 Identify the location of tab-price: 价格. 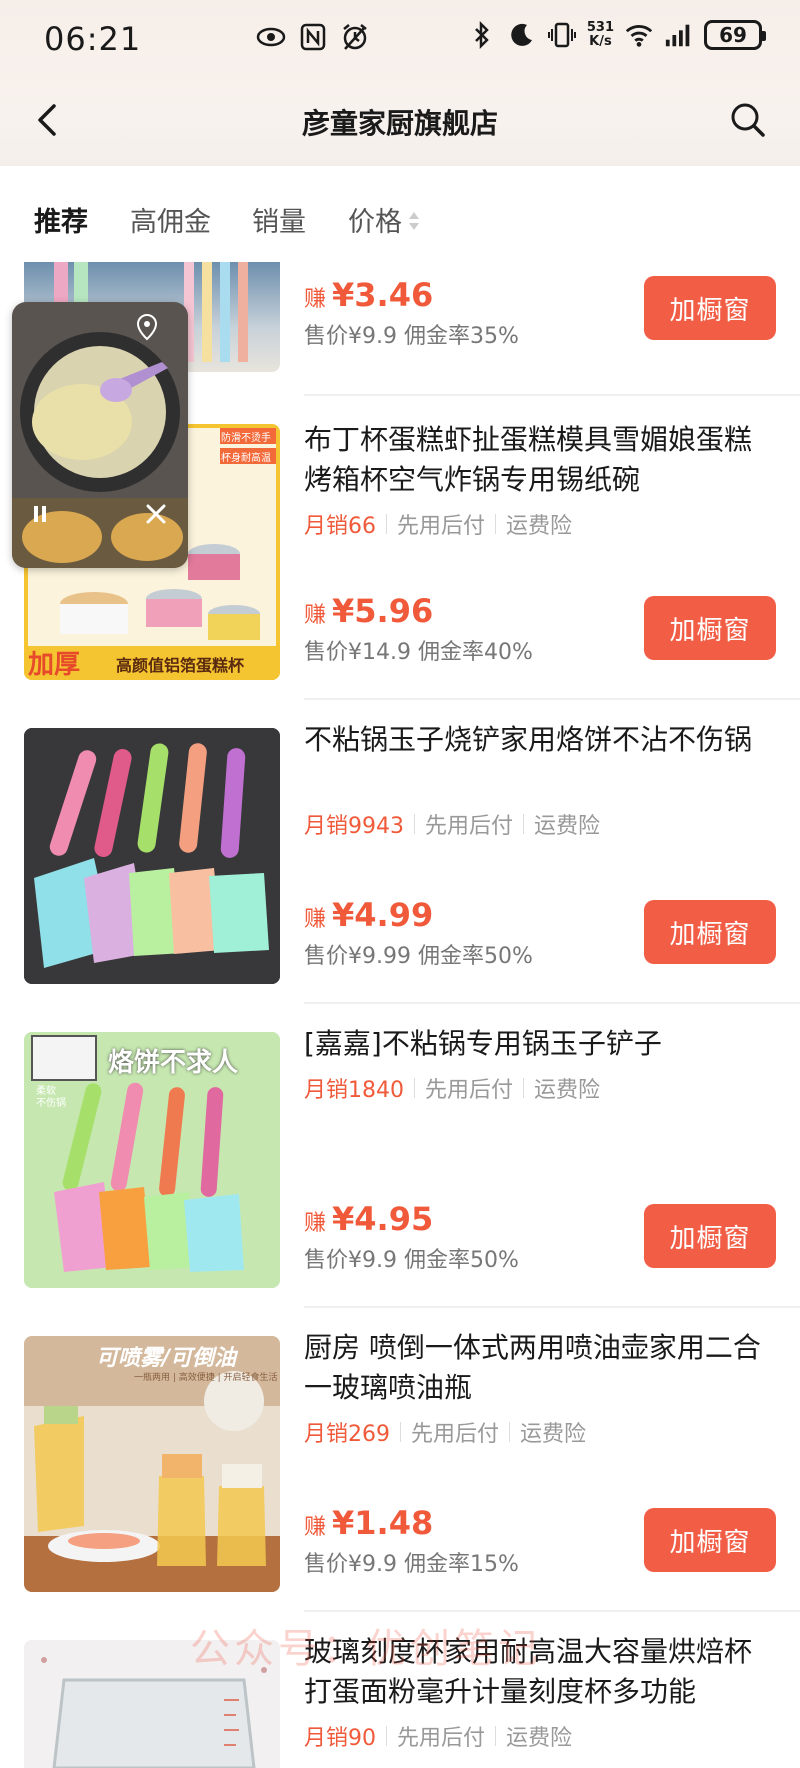
(384, 219).